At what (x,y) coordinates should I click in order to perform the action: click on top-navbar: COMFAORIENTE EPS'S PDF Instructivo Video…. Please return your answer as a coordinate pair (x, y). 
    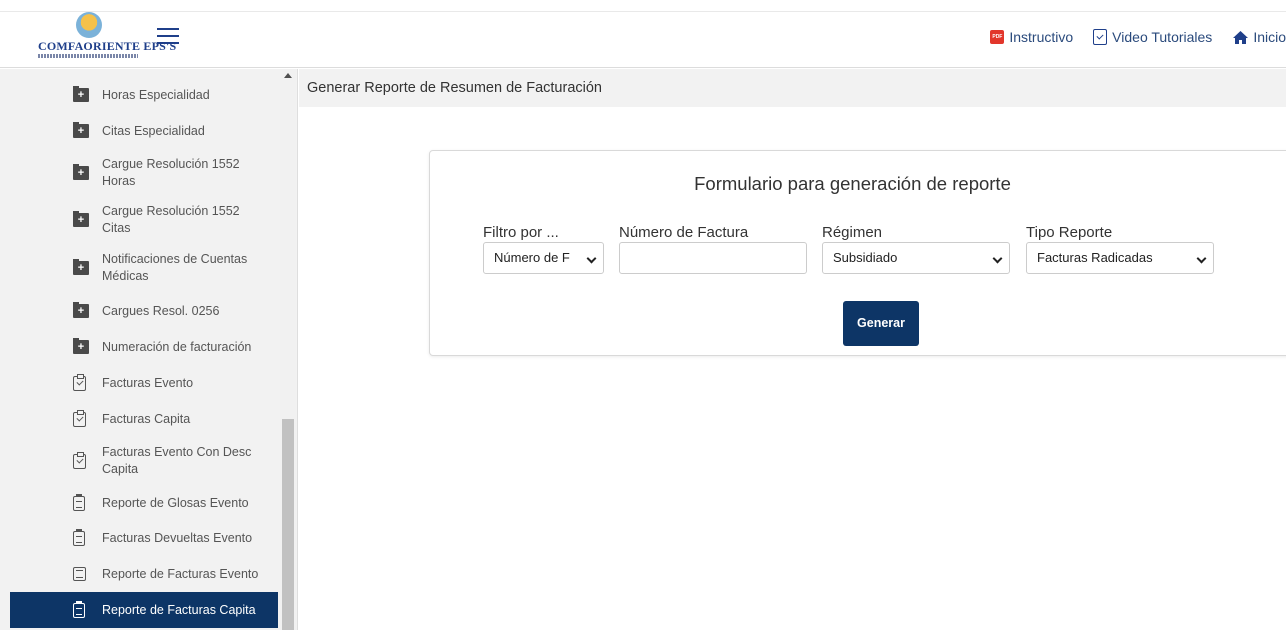
    Looking at the image, I should click on (643, 34).